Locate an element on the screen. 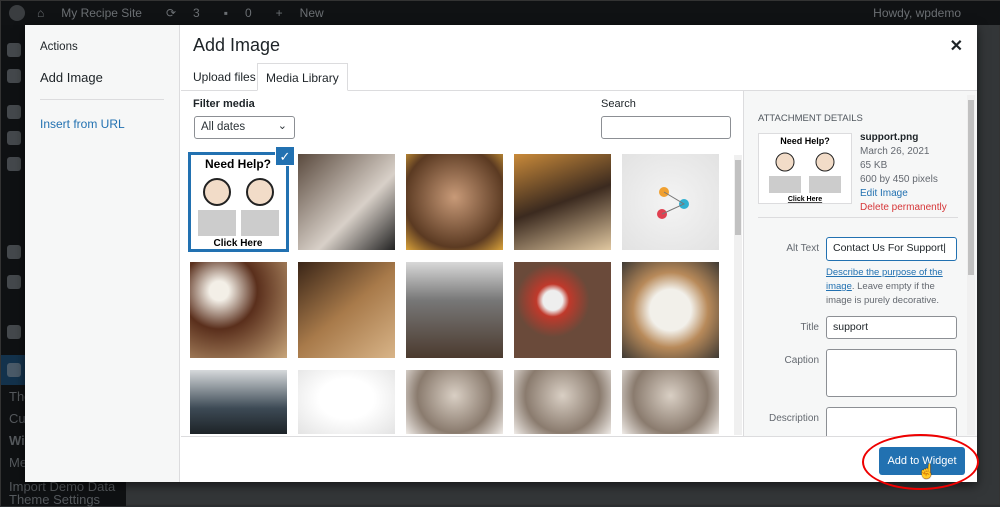 The height and width of the screenshot is (507, 1000). pages-icon is located at coordinates (14, 164).